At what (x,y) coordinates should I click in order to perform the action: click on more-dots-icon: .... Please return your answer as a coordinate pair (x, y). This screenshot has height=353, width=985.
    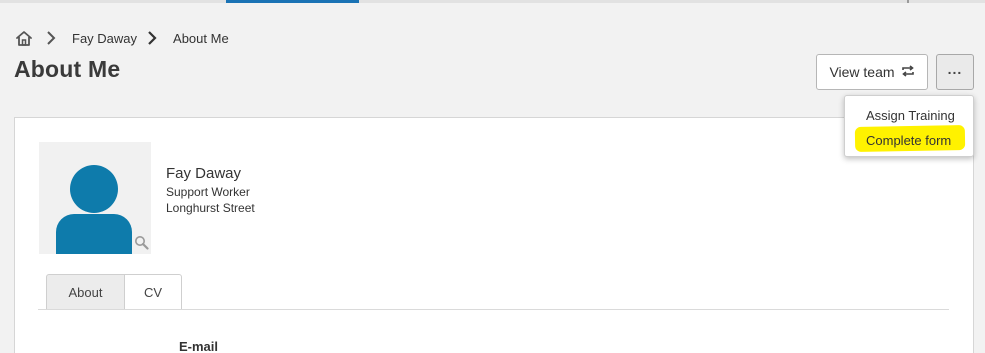
    Looking at the image, I should click on (955, 69).